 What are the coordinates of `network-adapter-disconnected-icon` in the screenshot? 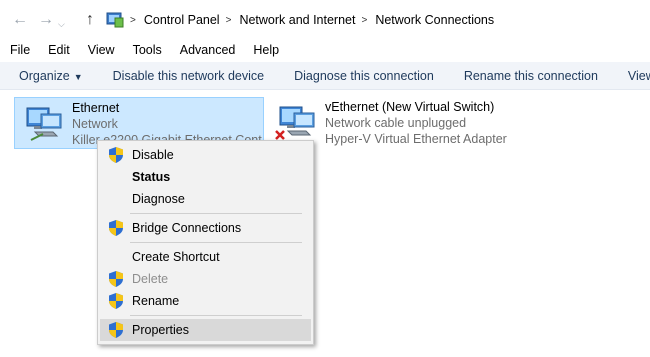 It's located at (295, 123).